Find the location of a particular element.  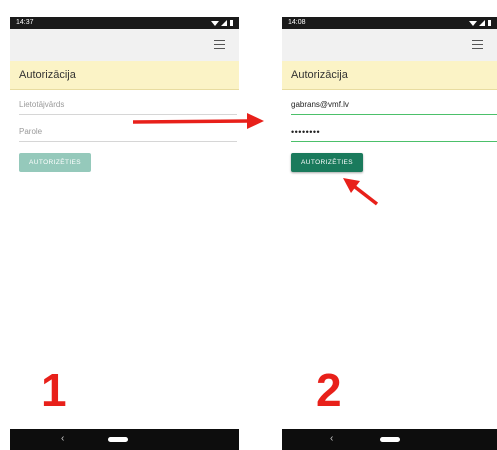

step-number-1: 1 is located at coordinates (54, 390).